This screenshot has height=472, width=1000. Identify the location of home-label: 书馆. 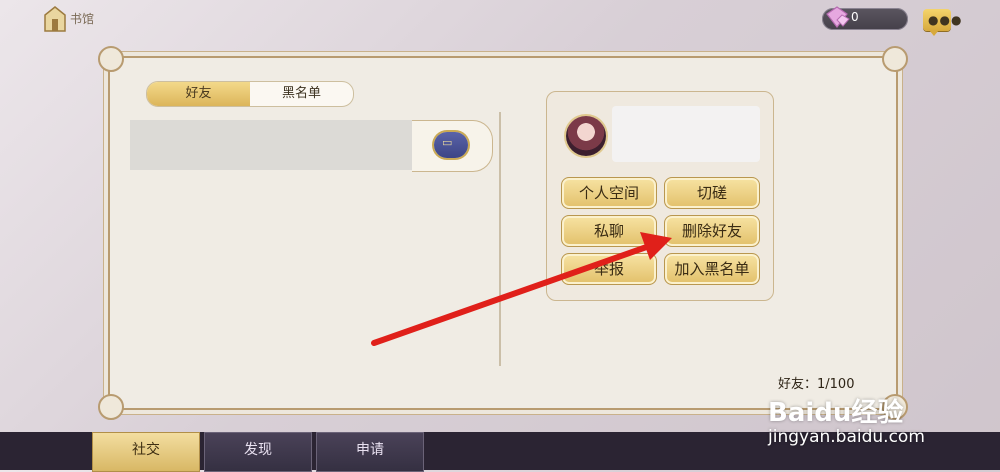
(82, 18).